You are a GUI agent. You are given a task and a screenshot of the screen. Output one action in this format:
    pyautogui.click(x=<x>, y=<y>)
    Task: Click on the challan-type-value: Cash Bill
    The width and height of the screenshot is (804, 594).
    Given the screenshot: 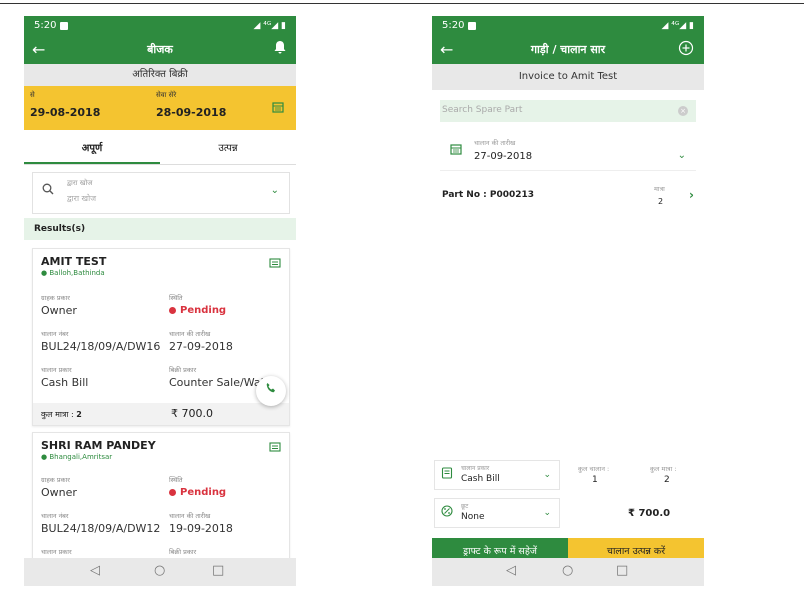 What is the action you would take?
    pyautogui.click(x=480, y=479)
    